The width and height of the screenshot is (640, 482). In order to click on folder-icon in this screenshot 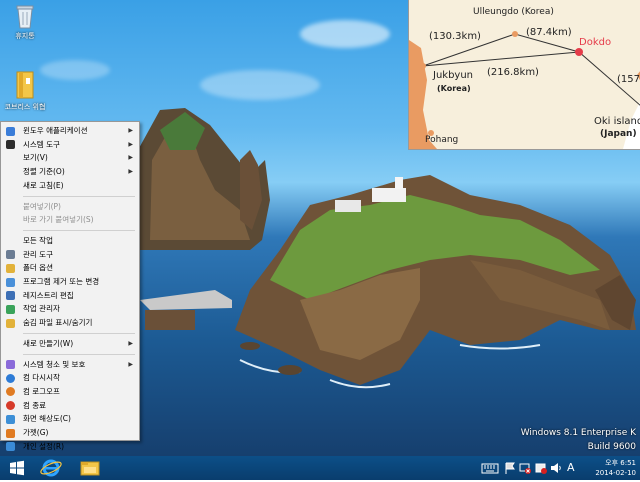, I will do `click(25, 85)`.